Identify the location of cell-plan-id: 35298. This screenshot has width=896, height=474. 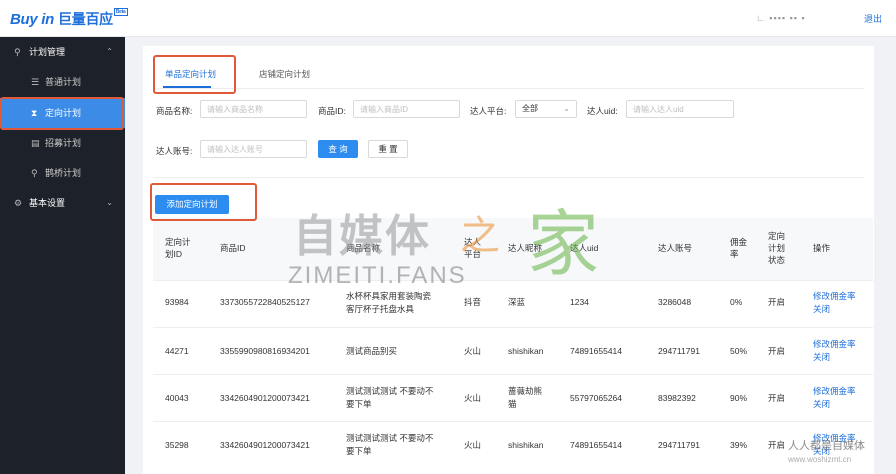
(177, 445).